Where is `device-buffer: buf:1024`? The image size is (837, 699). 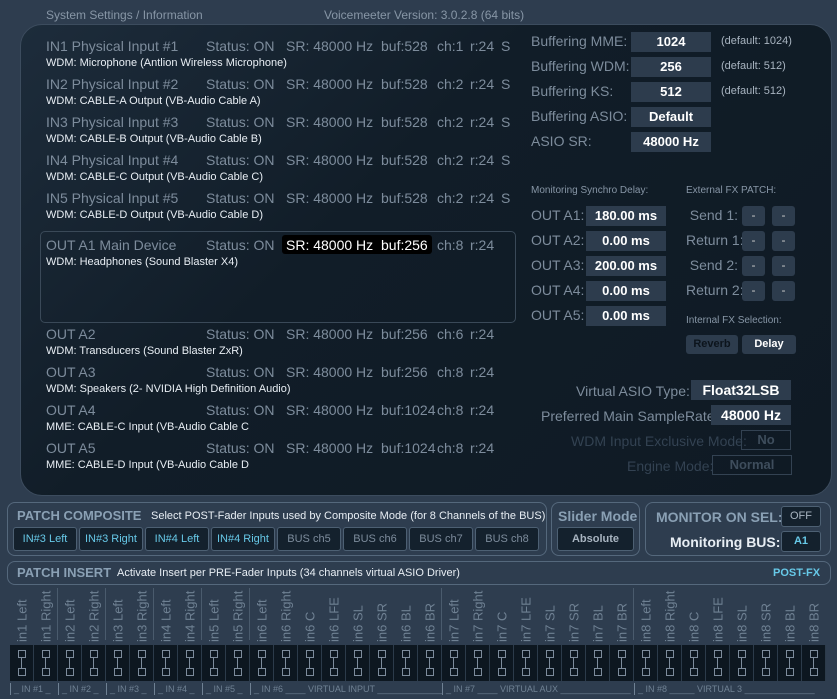
device-buffer: buf:1024 is located at coordinates (408, 410).